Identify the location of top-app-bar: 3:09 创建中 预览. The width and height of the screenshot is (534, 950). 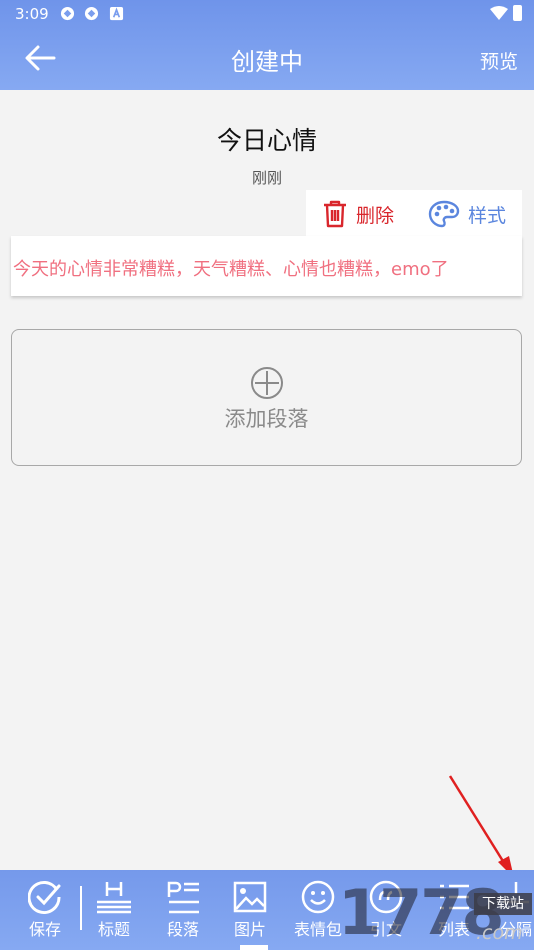
(267, 45).